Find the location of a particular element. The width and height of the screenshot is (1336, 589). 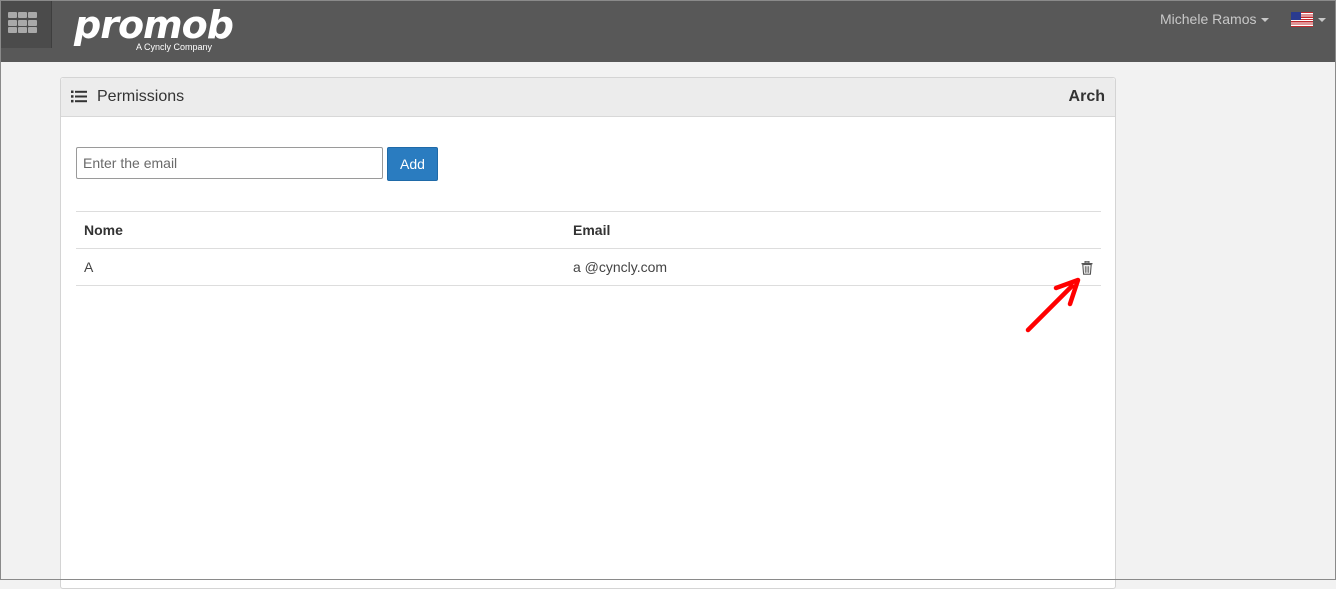

panel-title: Permissions is located at coordinates (141, 96).